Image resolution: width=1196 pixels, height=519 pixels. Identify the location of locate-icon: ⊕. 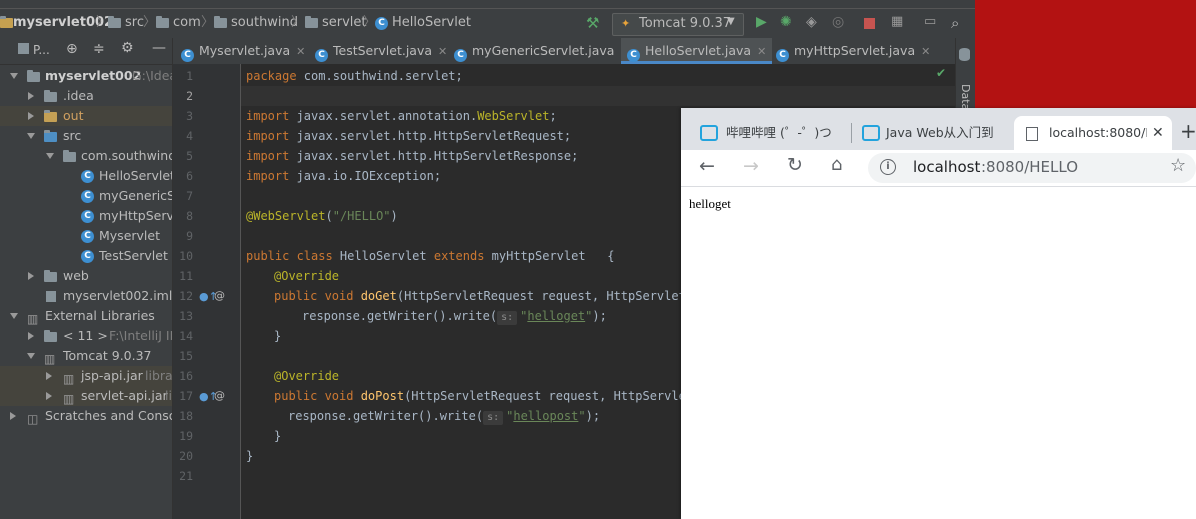
(72, 49).